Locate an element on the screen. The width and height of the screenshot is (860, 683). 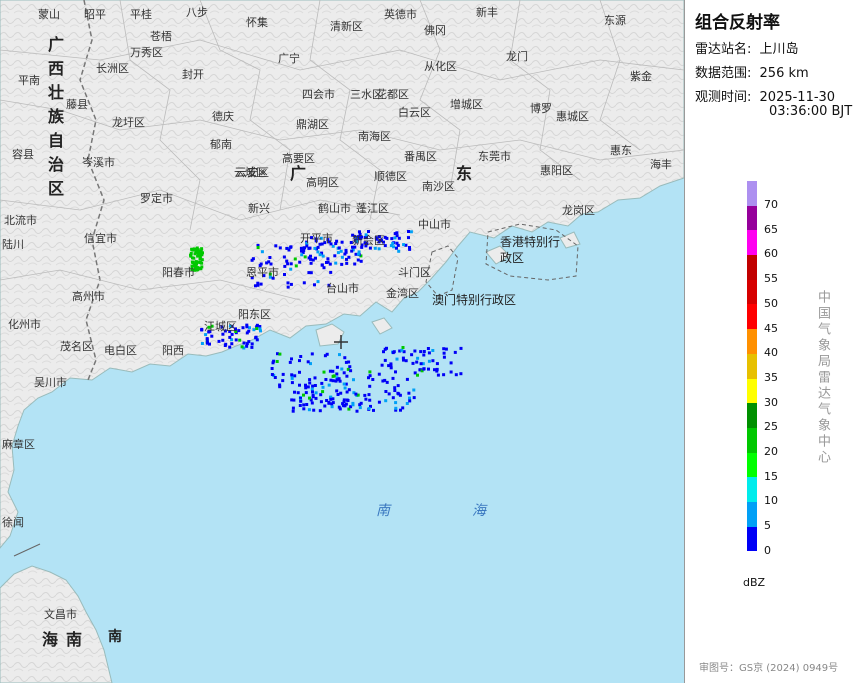
place-label: 怀集 is located at coordinates (257, 22).